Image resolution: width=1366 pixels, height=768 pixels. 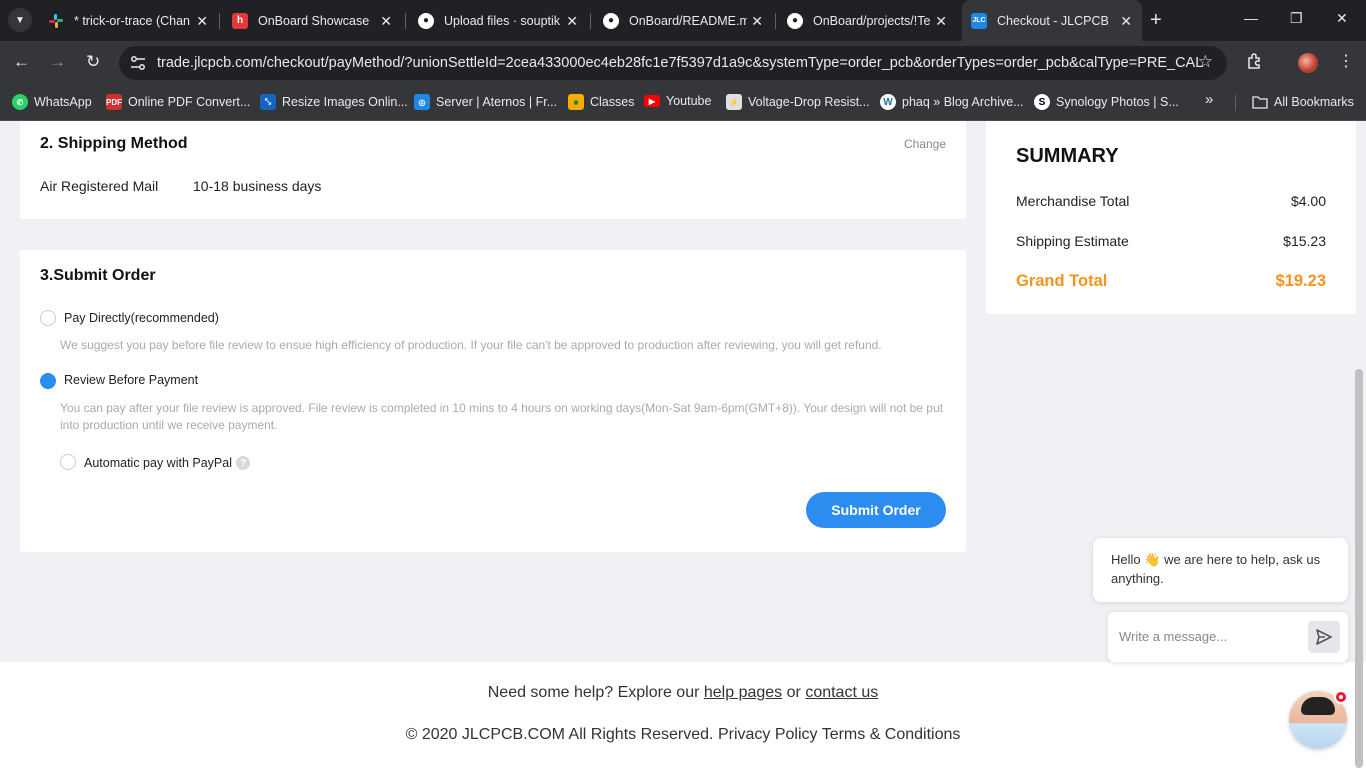 I want to click on avatar-hair, so click(x=1318, y=706).